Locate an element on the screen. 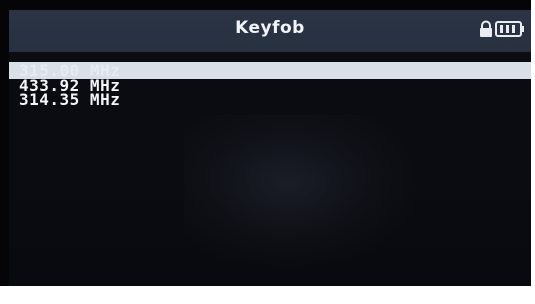 This screenshot has width=535, height=304. battery-icon is located at coordinates (509, 29).